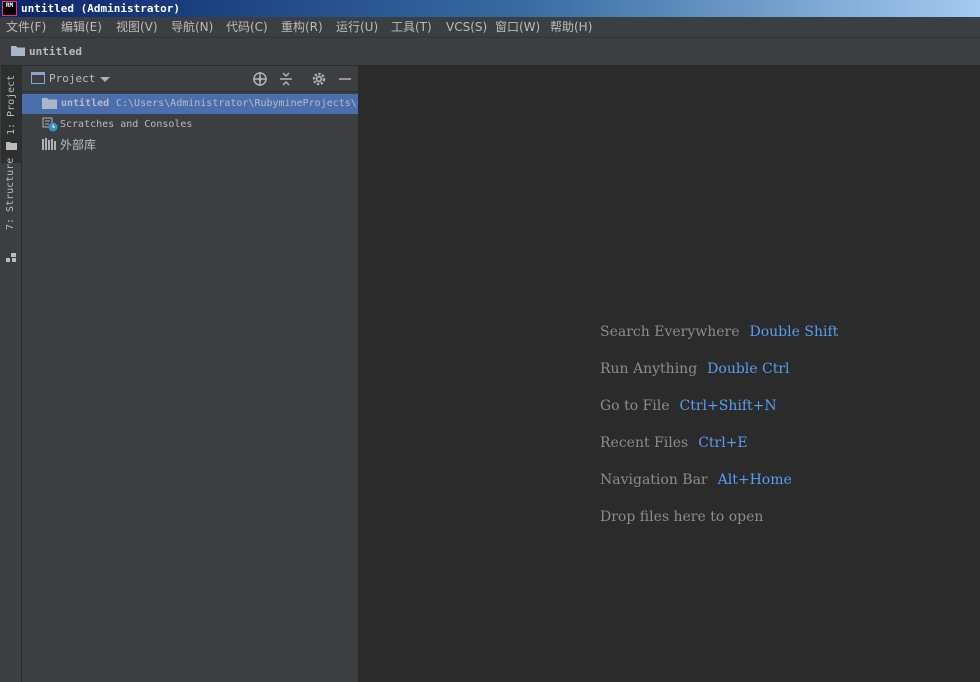 This screenshot has width=980, height=682. I want to click on hint-action: Navigation Bar, so click(654, 480).